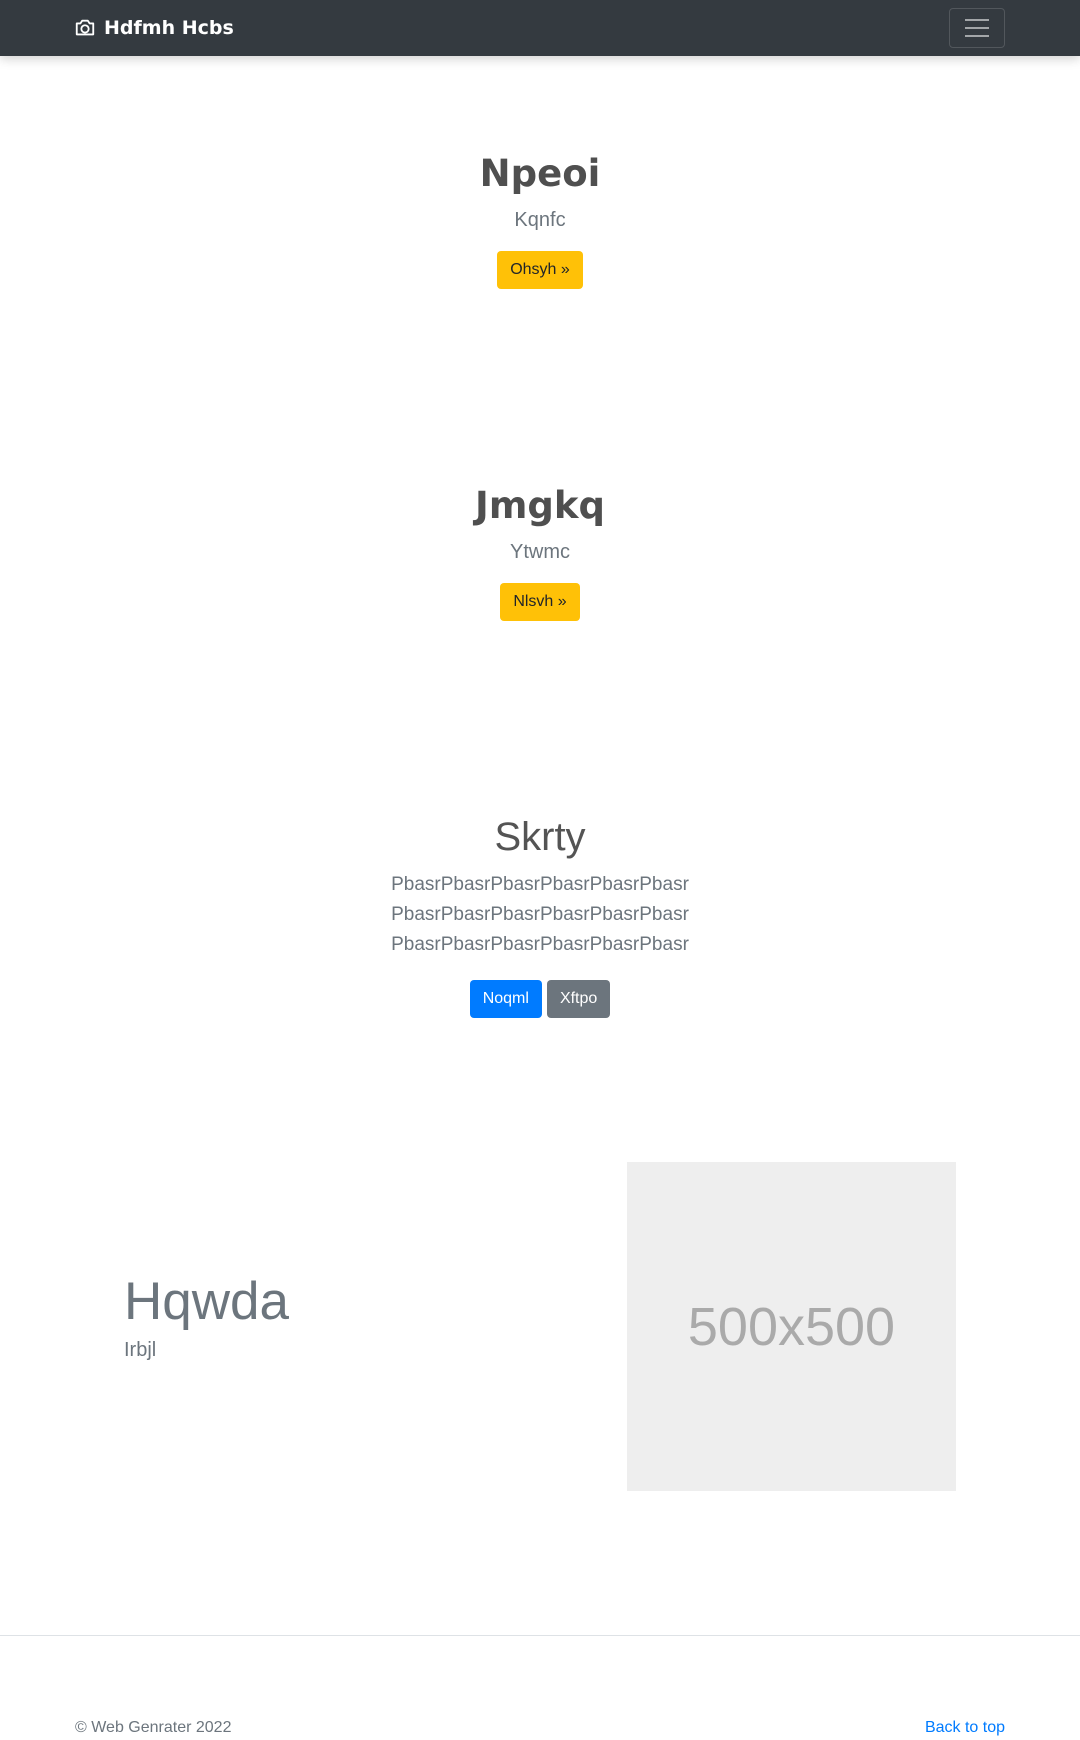 This screenshot has height=1740, width=1080. I want to click on feature-title: Hqwda, so click(206, 1301).